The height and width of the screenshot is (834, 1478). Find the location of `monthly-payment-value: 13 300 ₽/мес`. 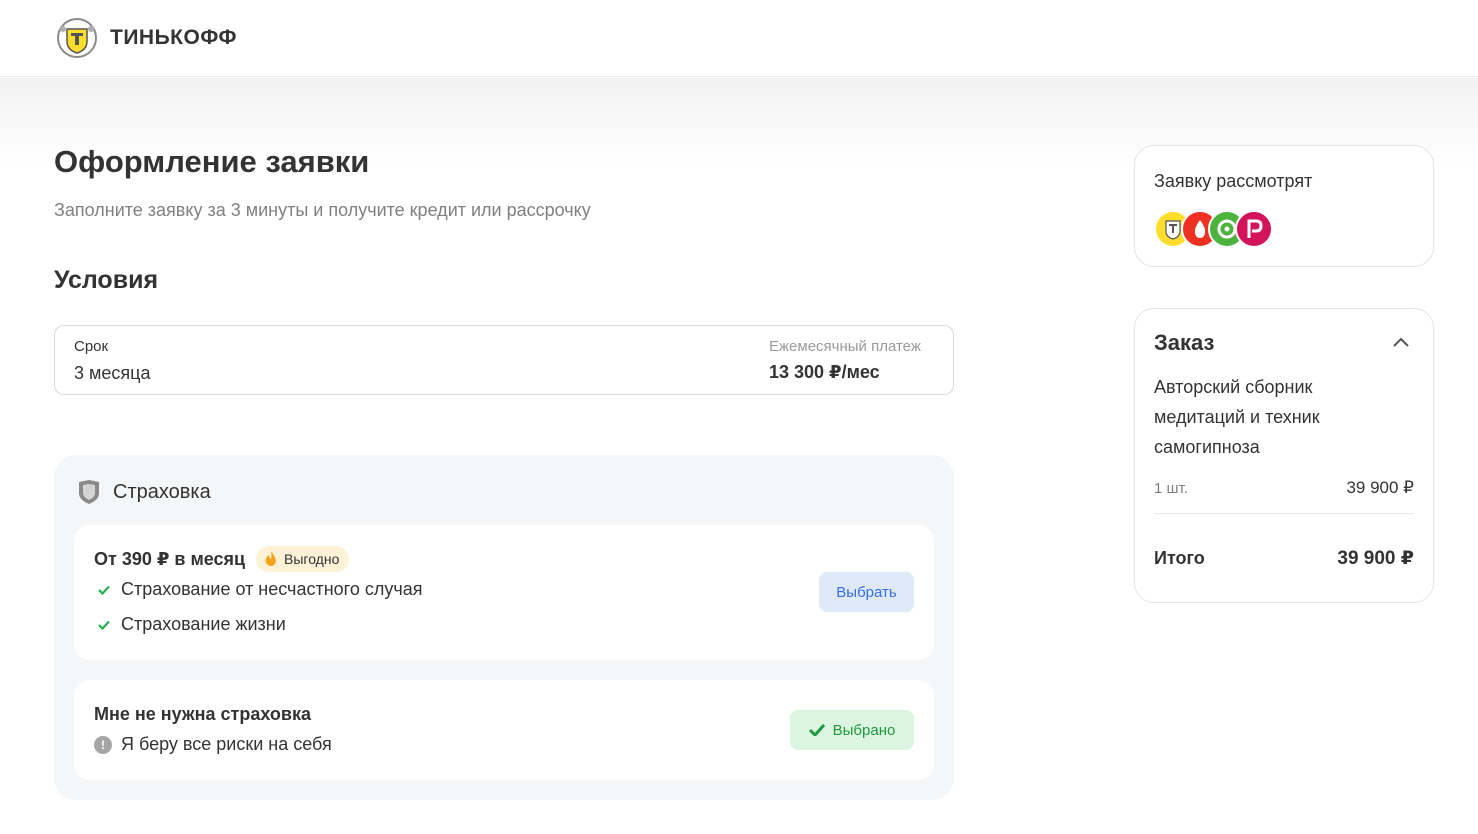

monthly-payment-value: 13 300 ₽/мес is located at coordinates (824, 372).